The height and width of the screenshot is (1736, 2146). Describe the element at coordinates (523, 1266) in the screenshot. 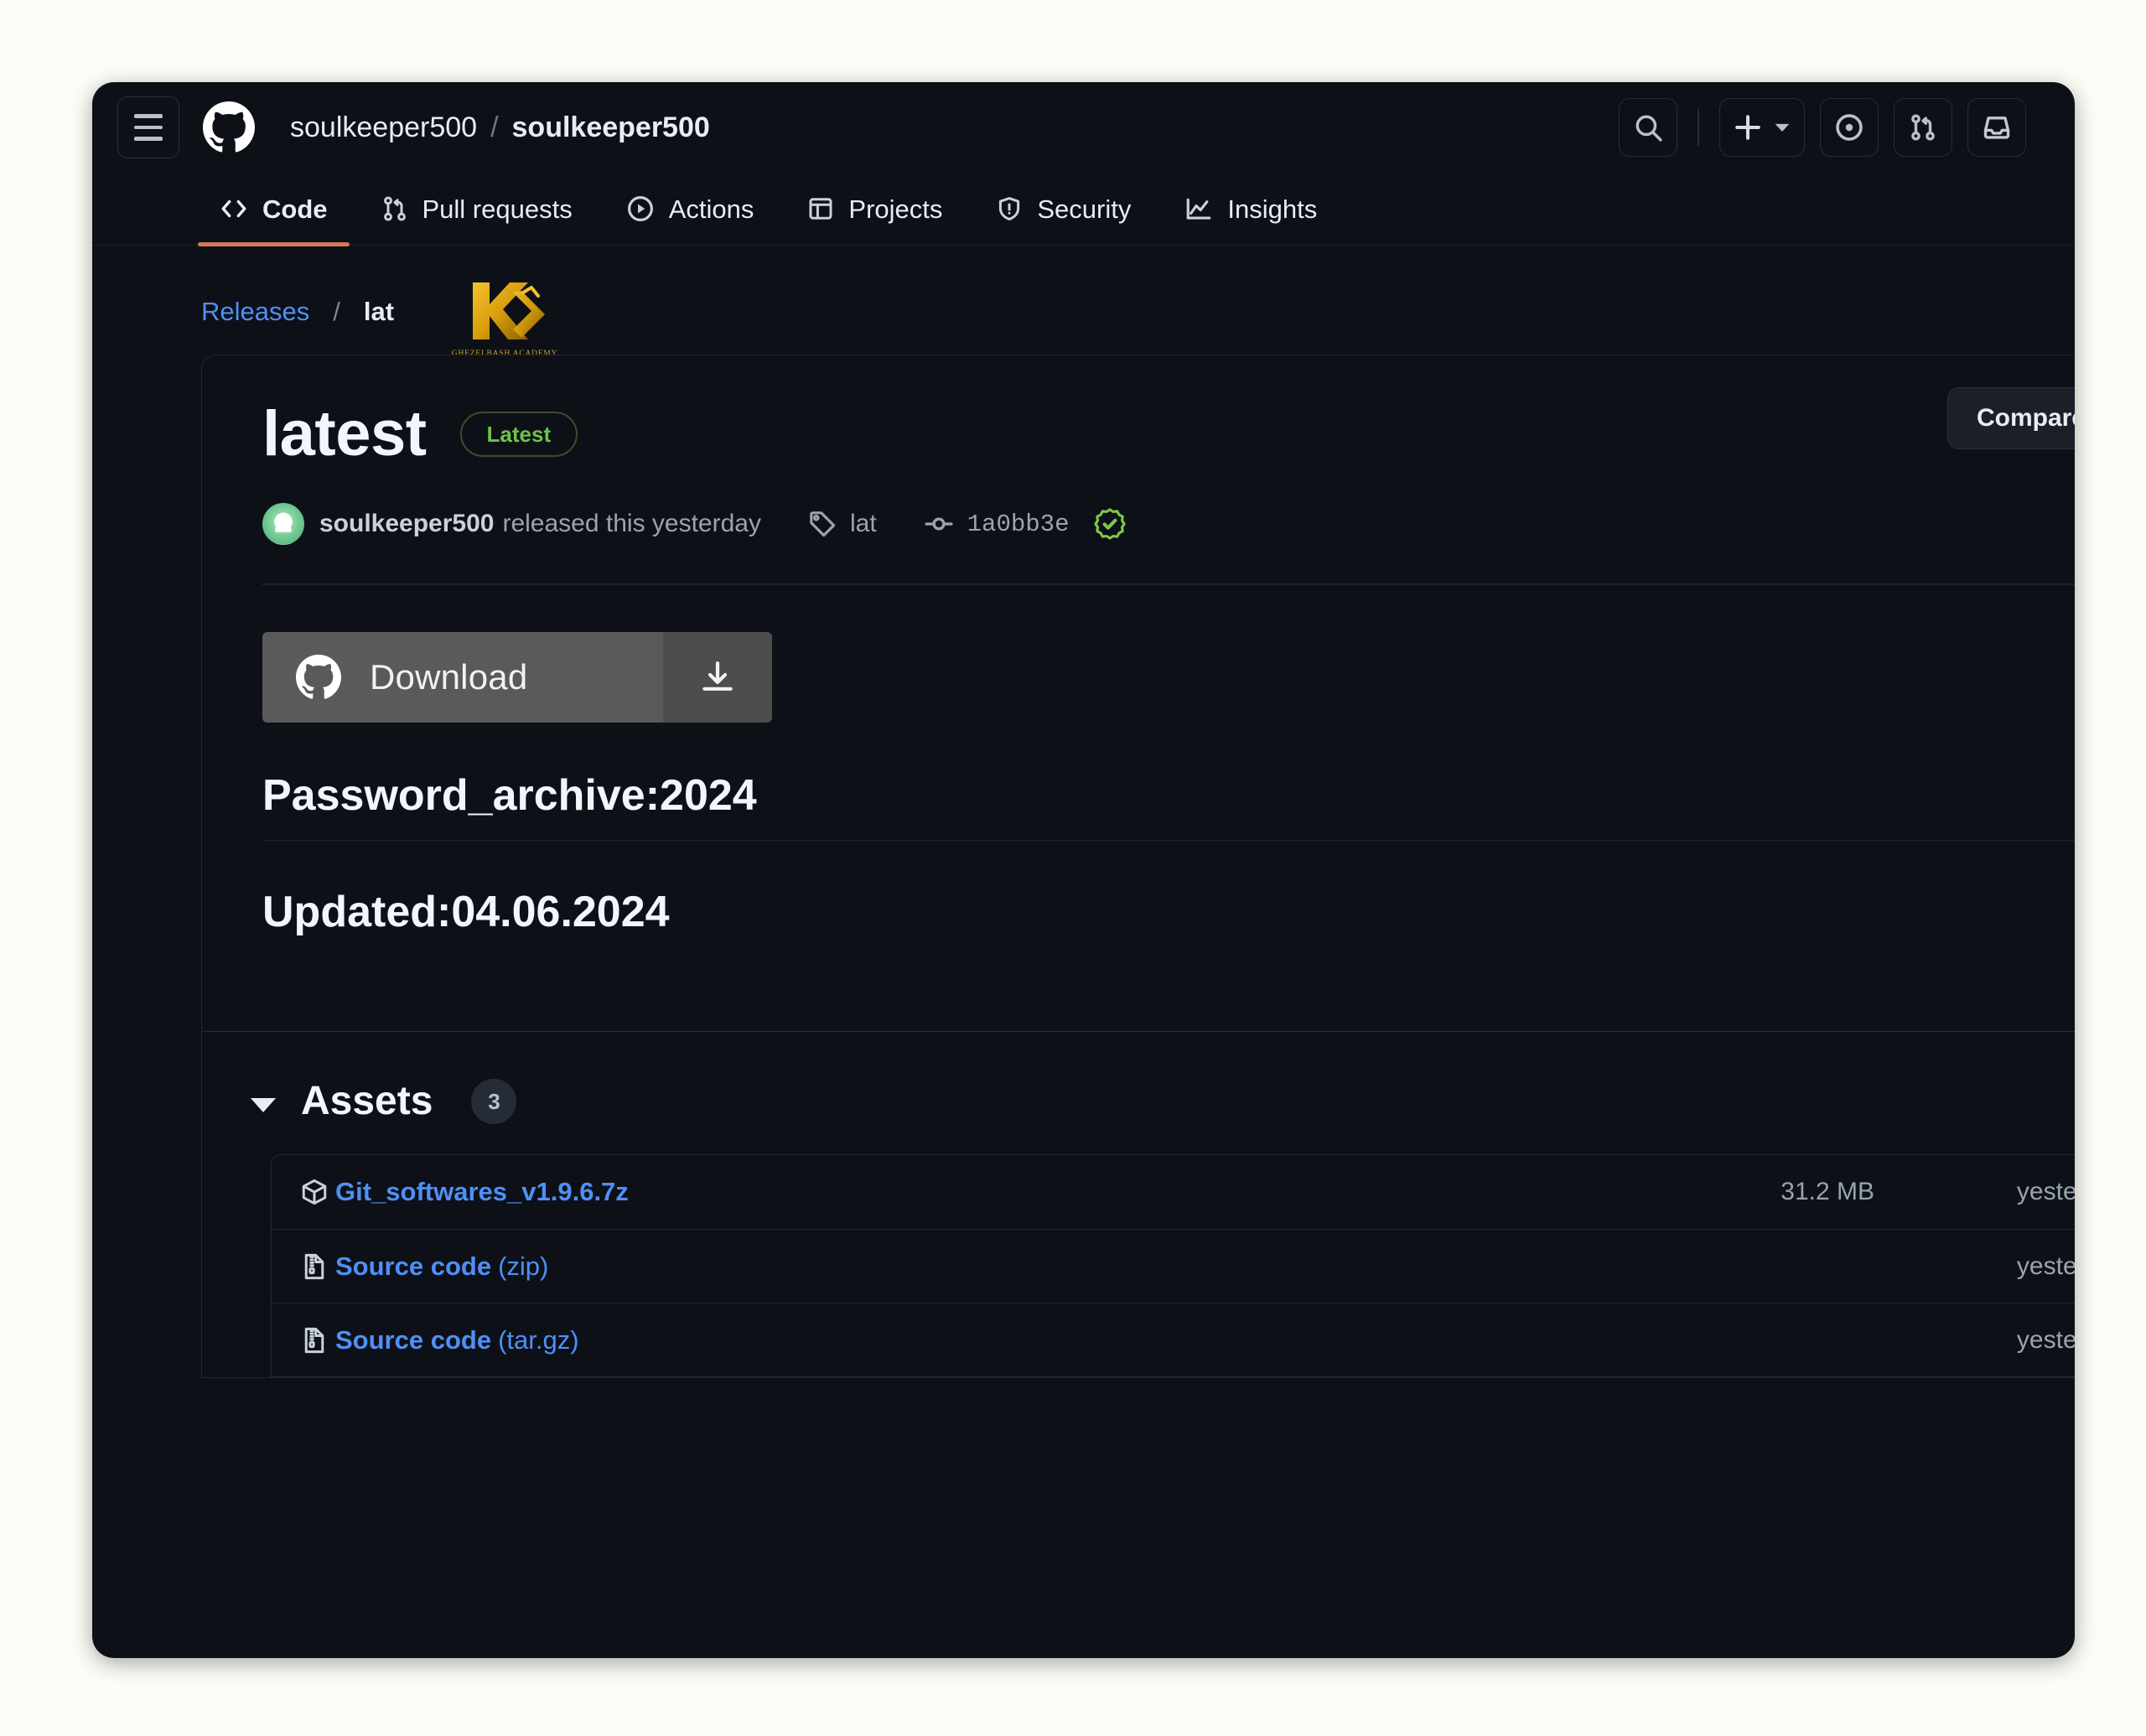

I see `asset-name-suffix: (zip)` at that location.